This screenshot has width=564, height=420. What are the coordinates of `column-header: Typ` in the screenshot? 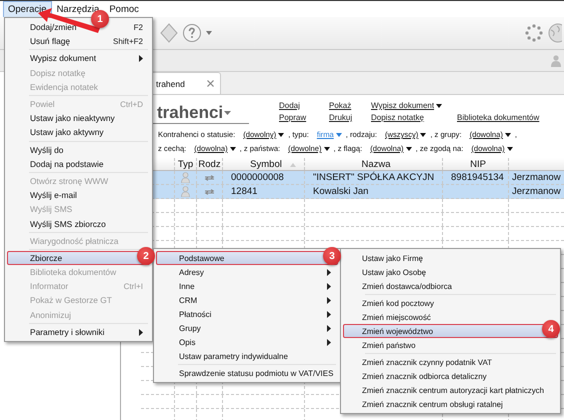 It's located at (186, 164).